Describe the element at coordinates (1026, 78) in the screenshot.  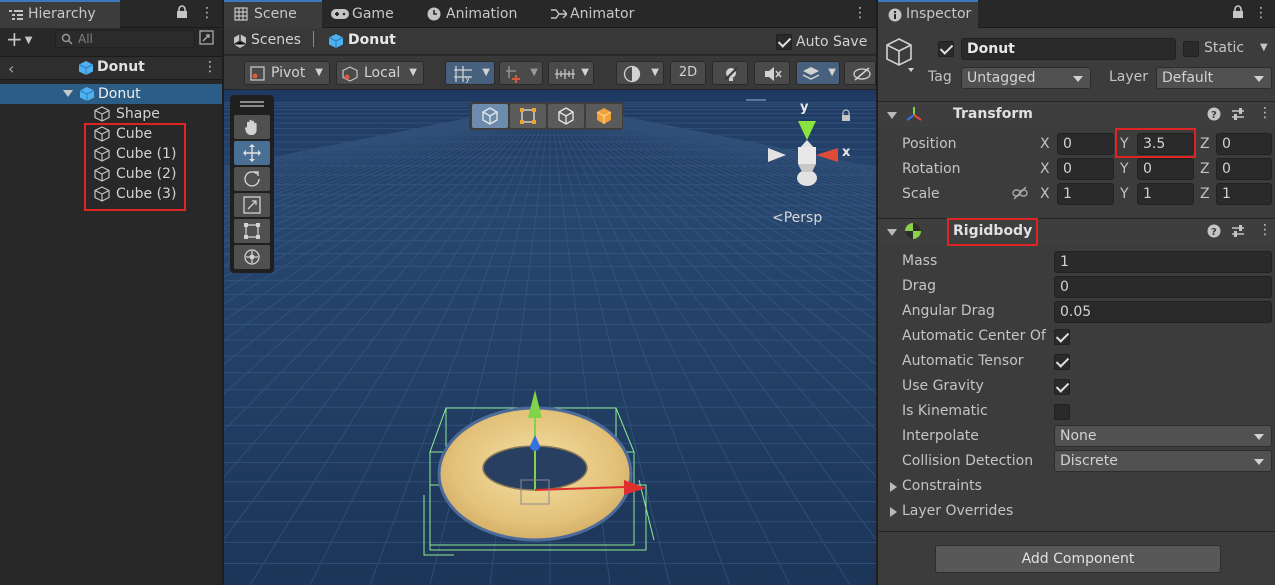
I see `tag-dropdown: Untagged` at that location.